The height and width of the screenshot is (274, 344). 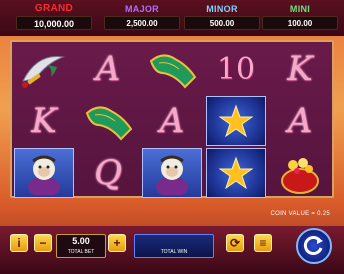 I want to click on minus-icon: −, so click(x=43, y=243).